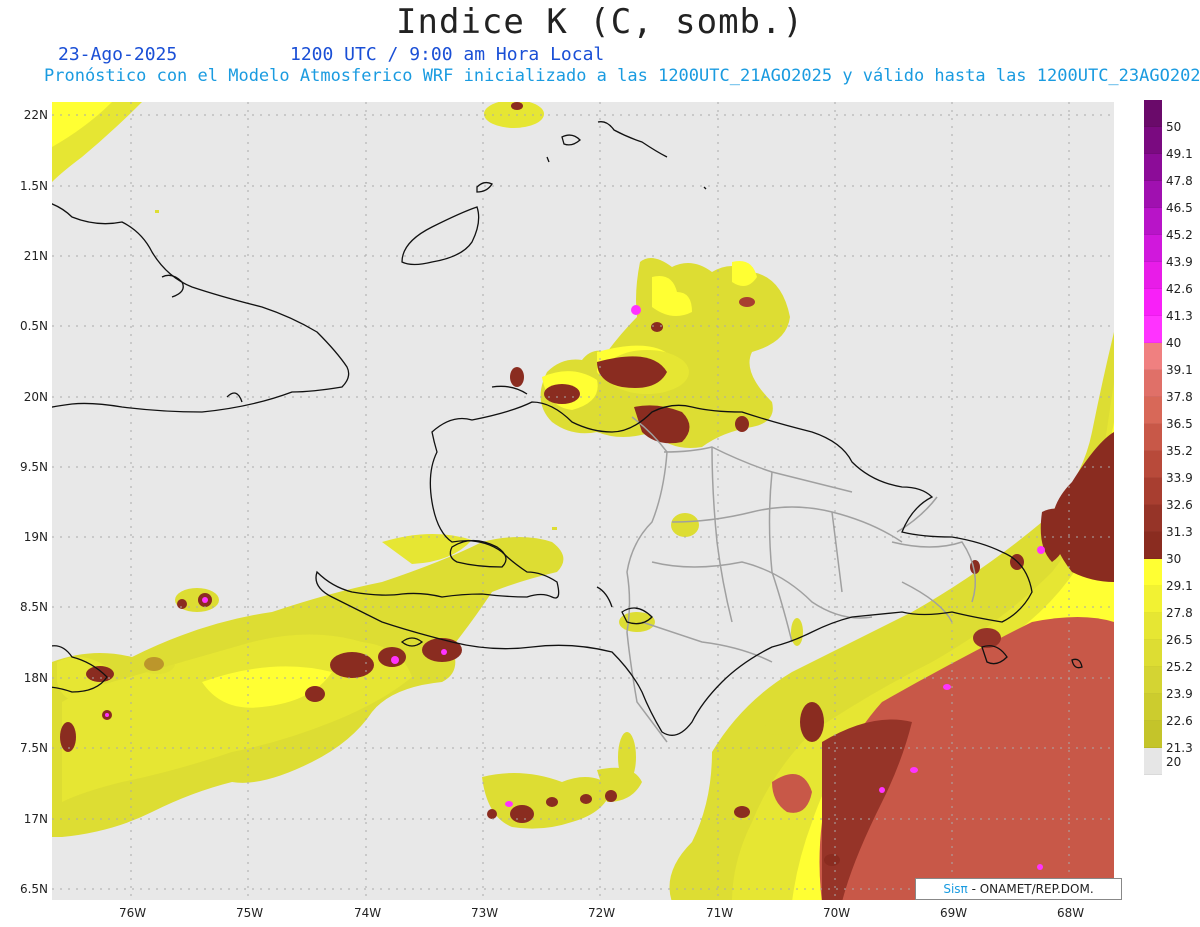  What do you see at coordinates (1179, 613) in the screenshot?
I see `colorbar-label: 27.8` at bounding box center [1179, 613].